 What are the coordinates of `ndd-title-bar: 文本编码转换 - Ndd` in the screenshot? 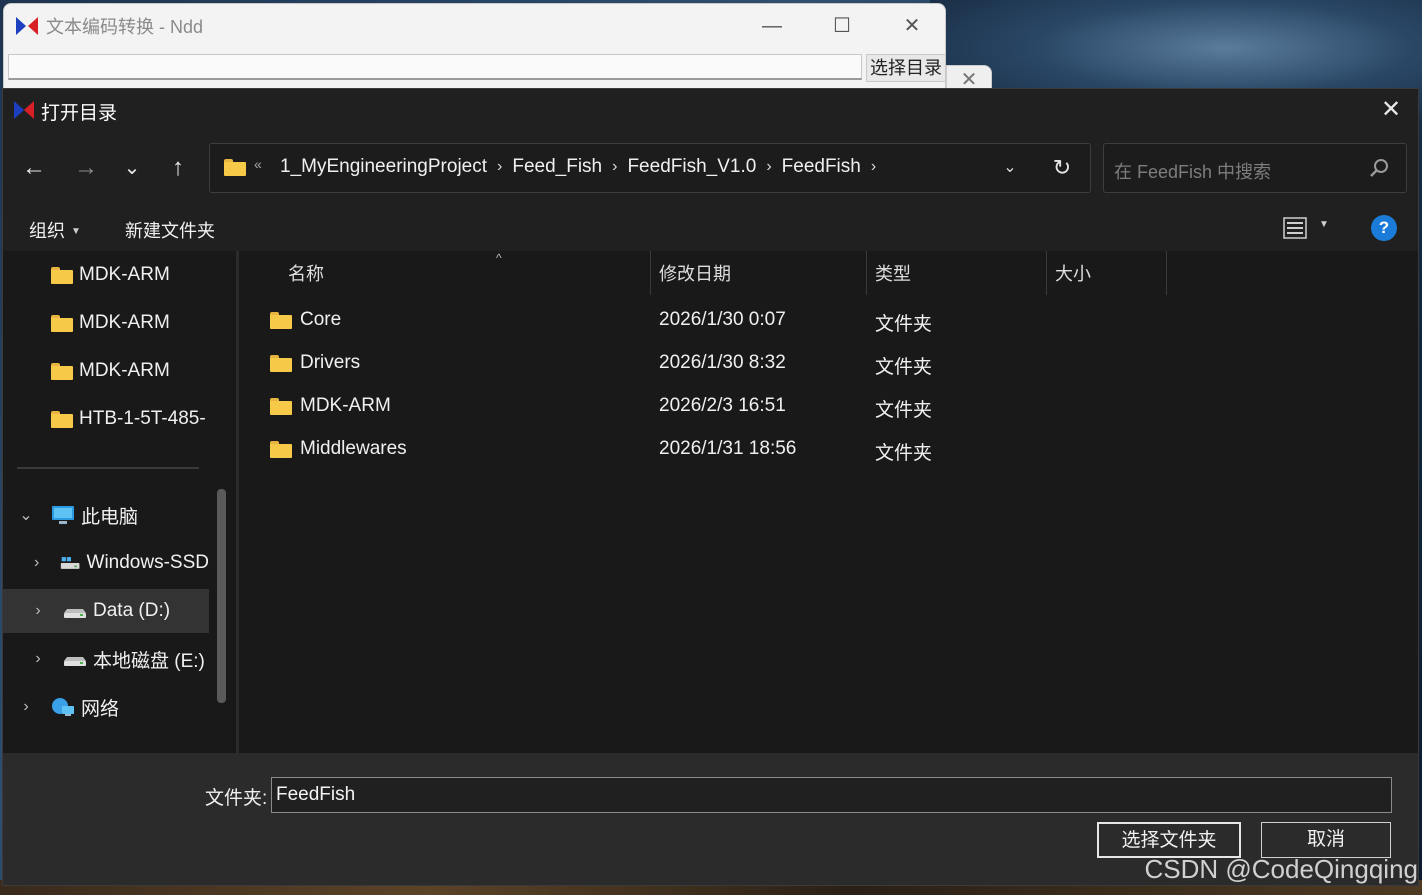 It's located at (109, 26).